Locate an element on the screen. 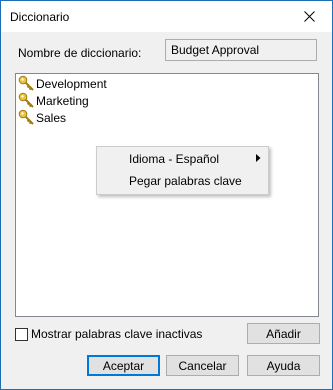  dictionary-name-label: Nombre de diccionario: is located at coordinates (80, 53).